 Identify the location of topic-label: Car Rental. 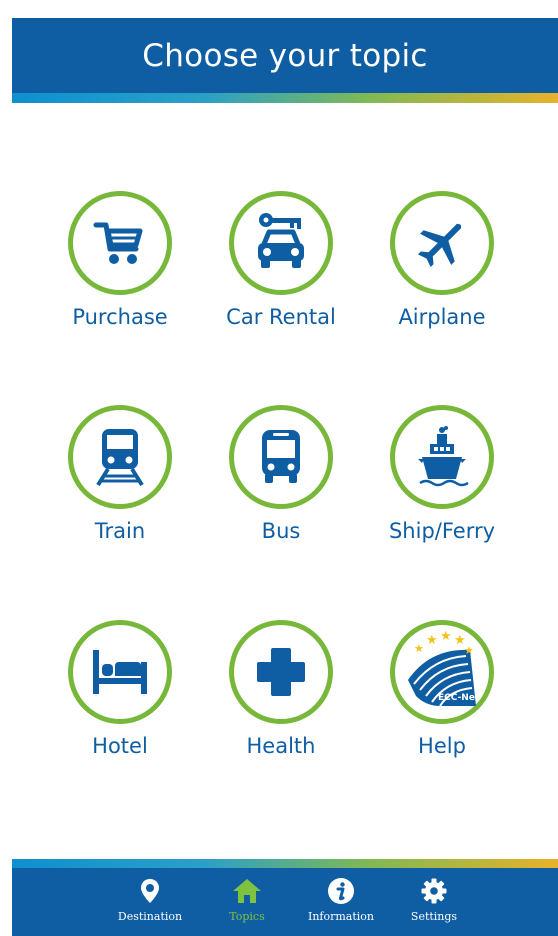
(281, 317).